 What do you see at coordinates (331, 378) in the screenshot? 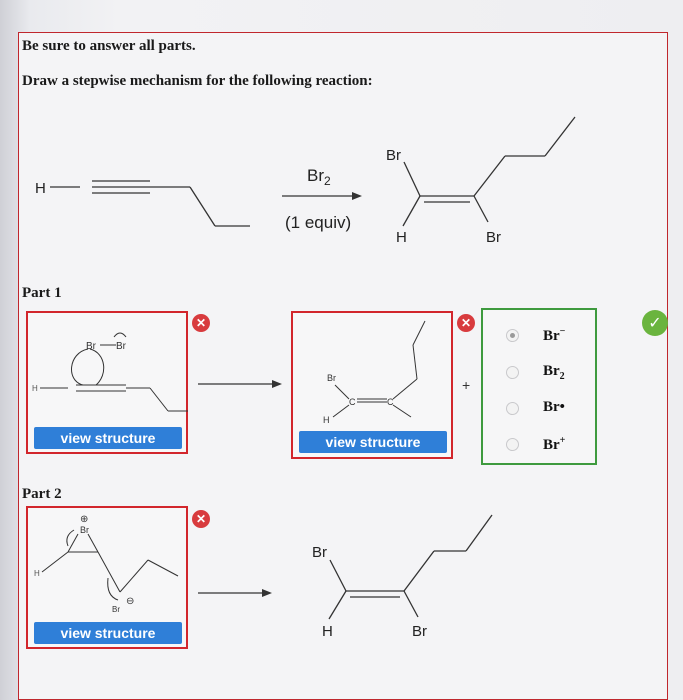
I see `box2-br: Br` at bounding box center [331, 378].